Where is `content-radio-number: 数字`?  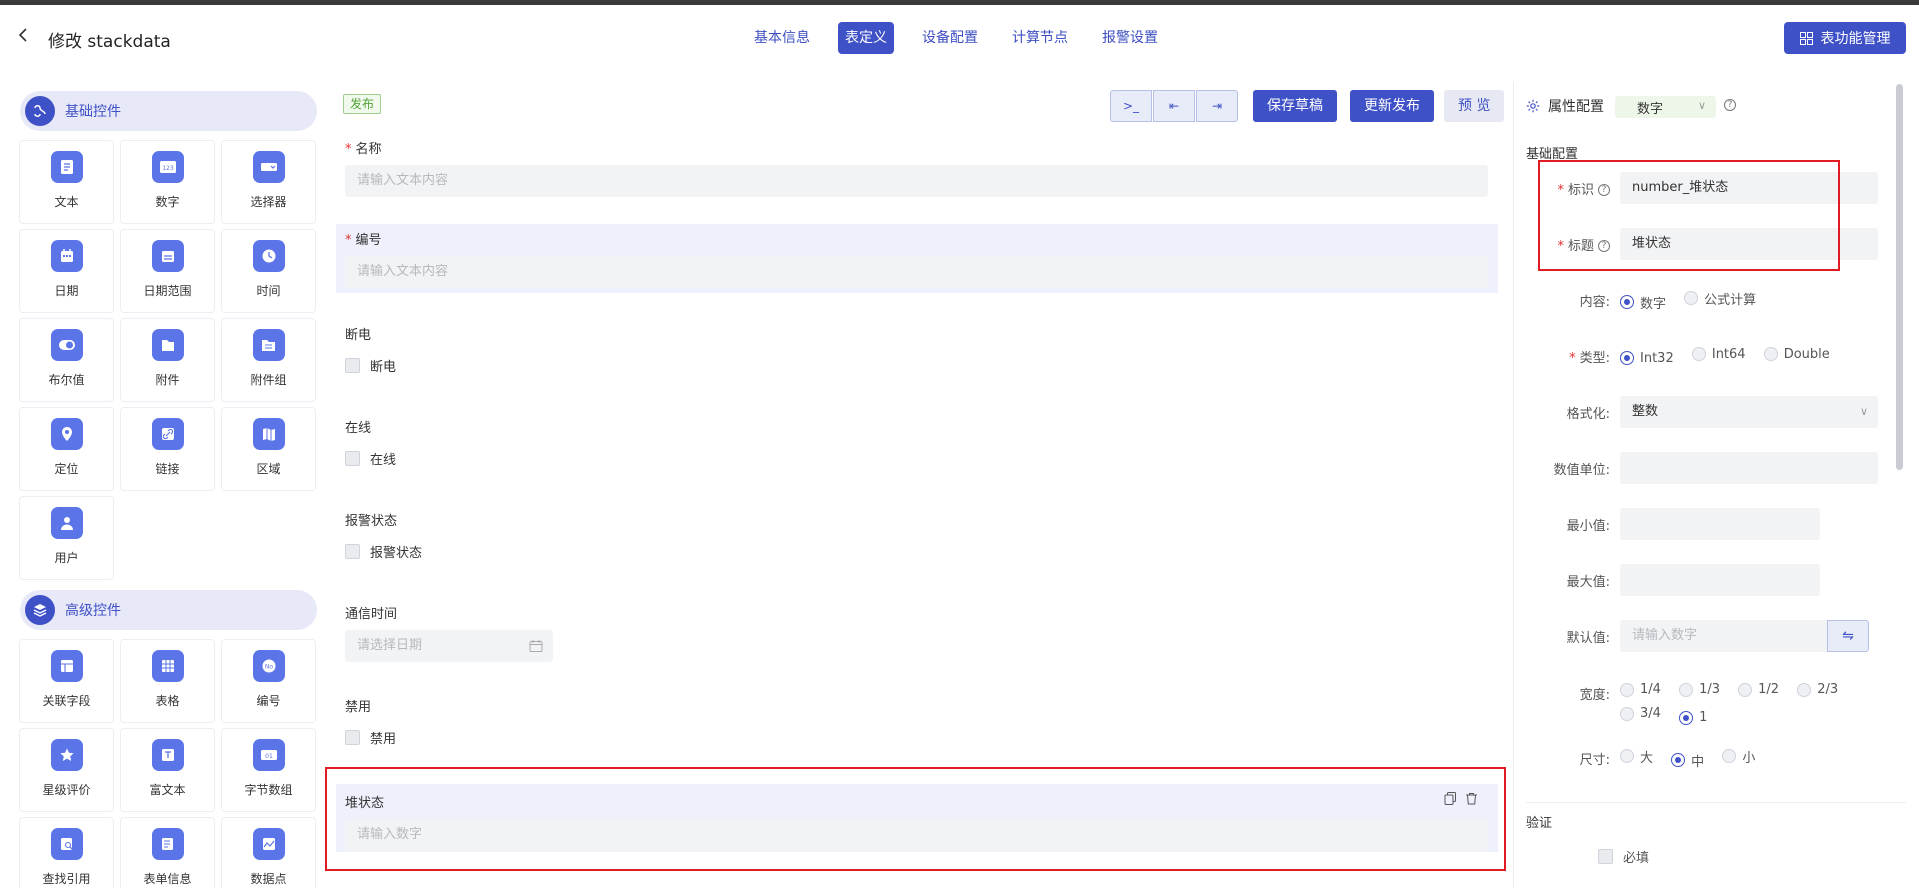 content-radio-number: 数字 is located at coordinates (1643, 302).